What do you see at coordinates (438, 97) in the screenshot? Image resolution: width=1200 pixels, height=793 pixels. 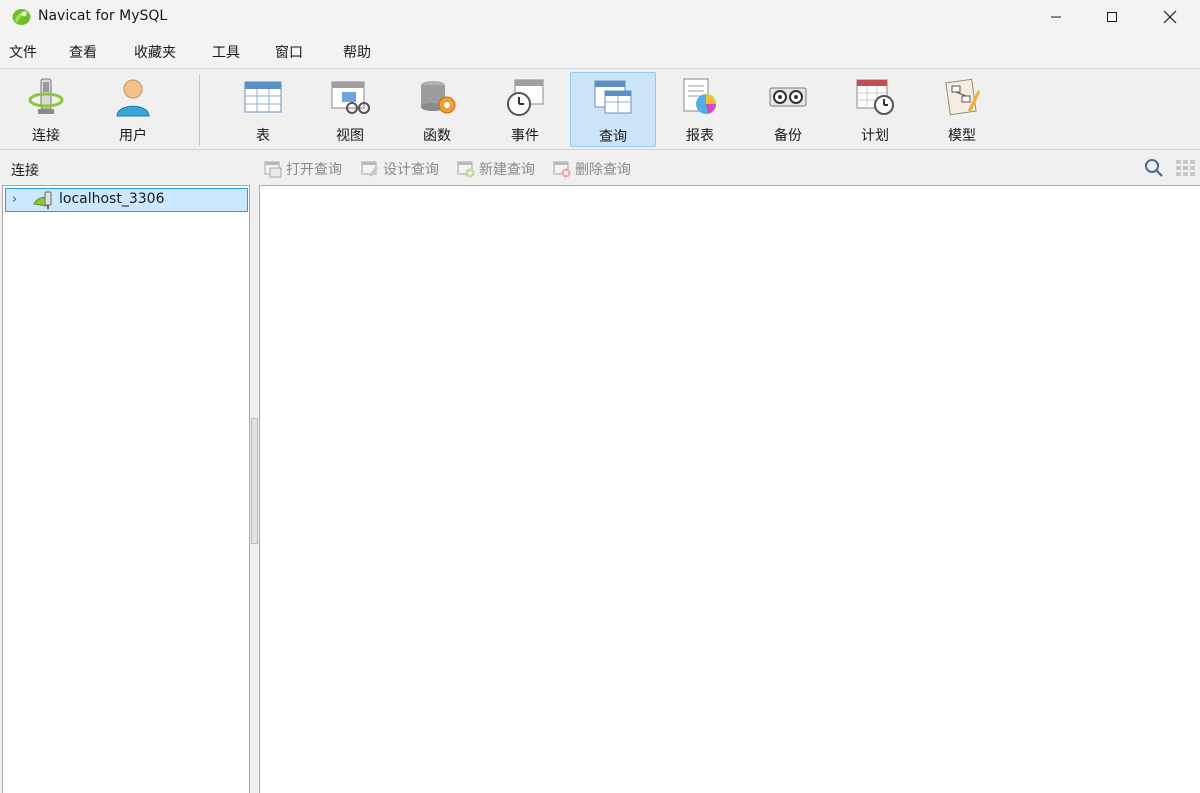 I see `function-icon` at bounding box center [438, 97].